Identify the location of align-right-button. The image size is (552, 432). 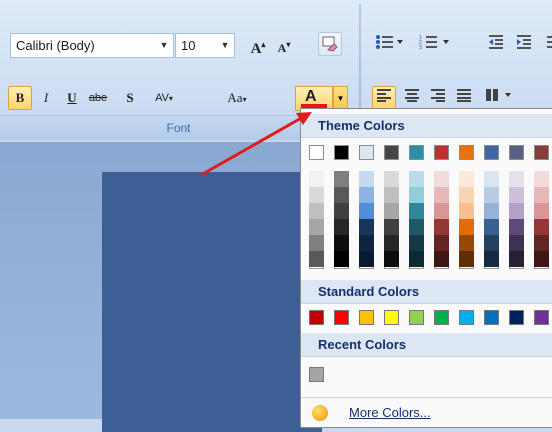
(438, 98).